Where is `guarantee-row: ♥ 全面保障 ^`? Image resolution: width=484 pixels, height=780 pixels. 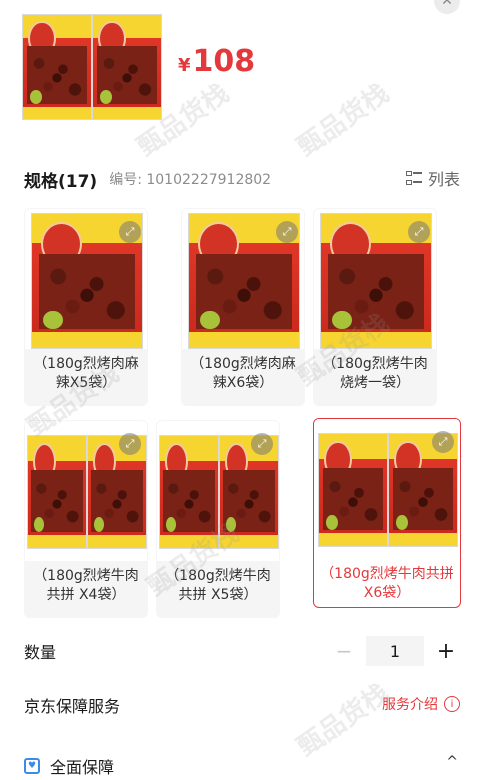 guarantee-row: ♥ 全面保障 ^ is located at coordinates (242, 766).